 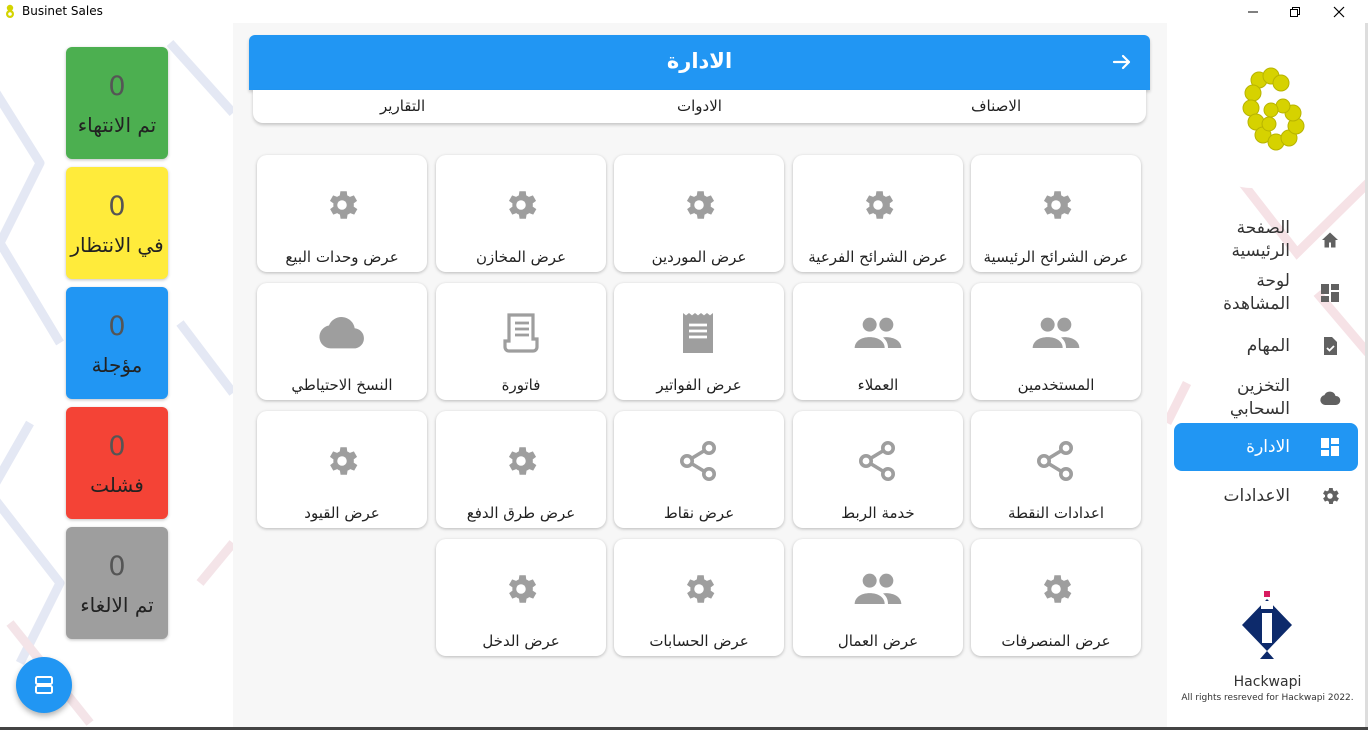 I want to click on logo-card, so click(x=1271, y=113).